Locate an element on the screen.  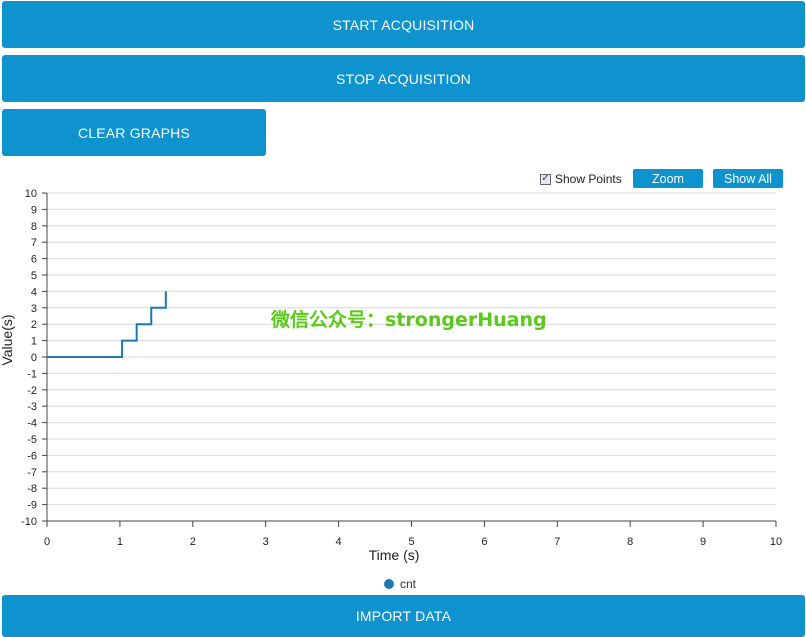
x-axis-label: Time (s) is located at coordinates (394, 555).